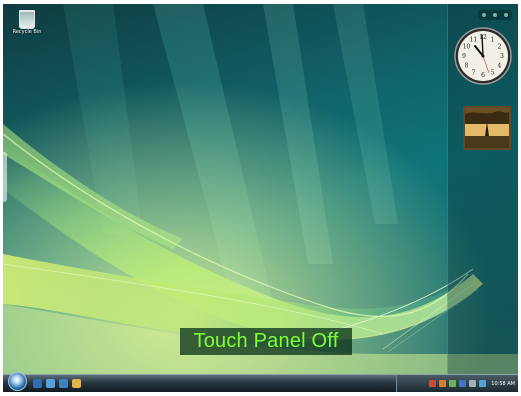 The image size is (521, 396). I want to click on previous-icon, so click(494, 15).